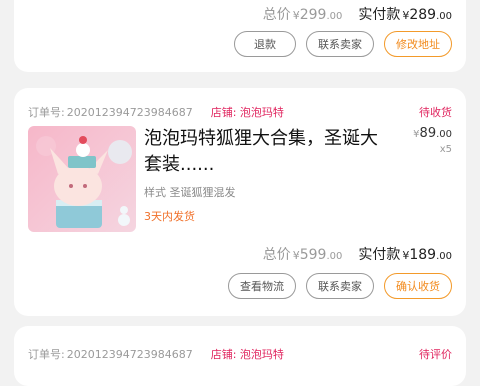 This screenshot has height=386, width=480. I want to click on confirm-receipt-button: 确认收货, so click(418, 286).